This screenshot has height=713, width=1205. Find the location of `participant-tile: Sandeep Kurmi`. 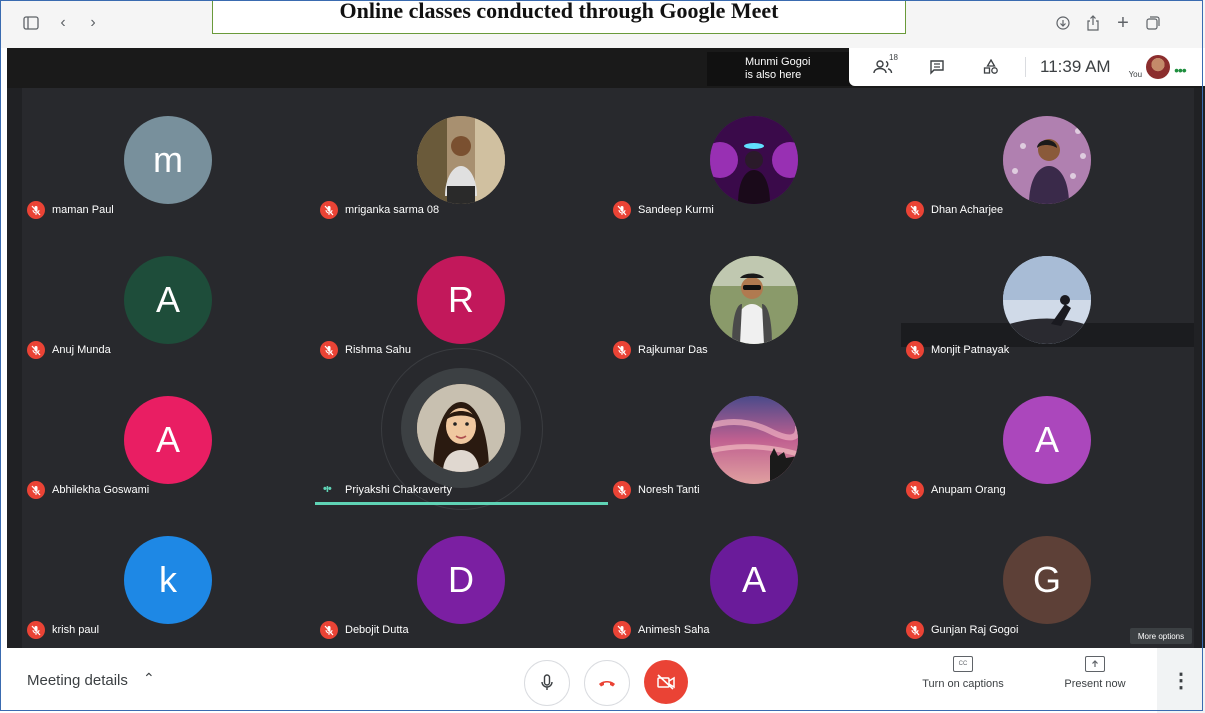

participant-tile: Sandeep Kurmi is located at coordinates (754, 158).